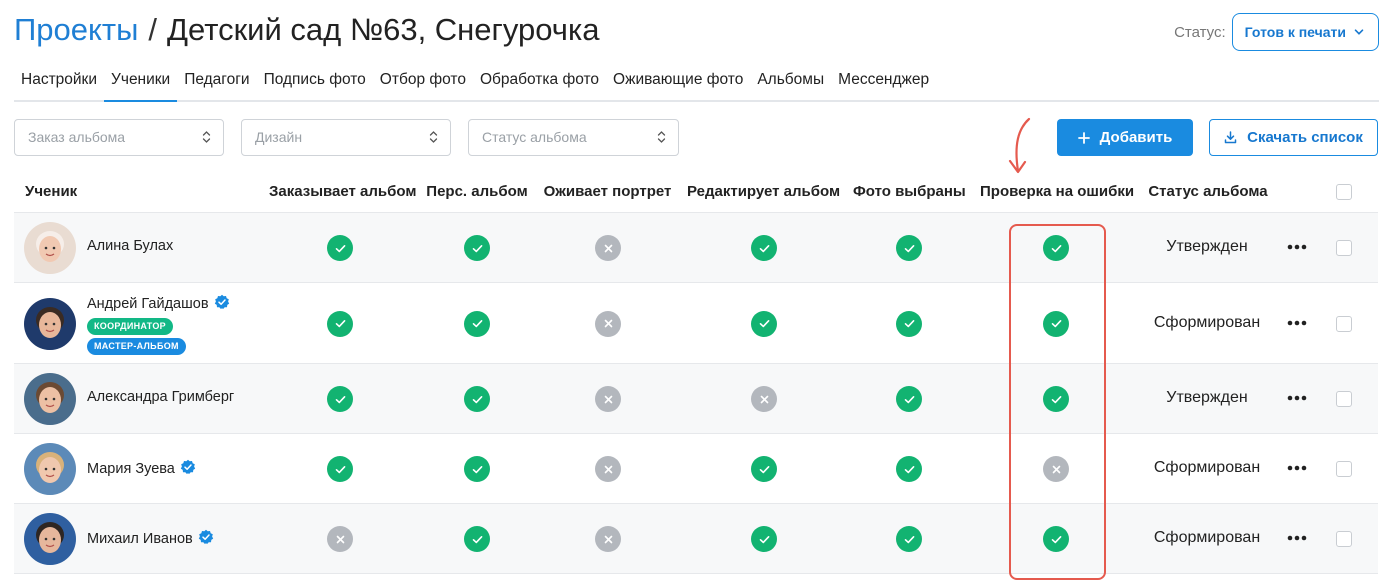 This screenshot has height=587, width=1400. What do you see at coordinates (343, 191) in the screenshot?
I see `column-orders-album: Заказывает альбом` at bounding box center [343, 191].